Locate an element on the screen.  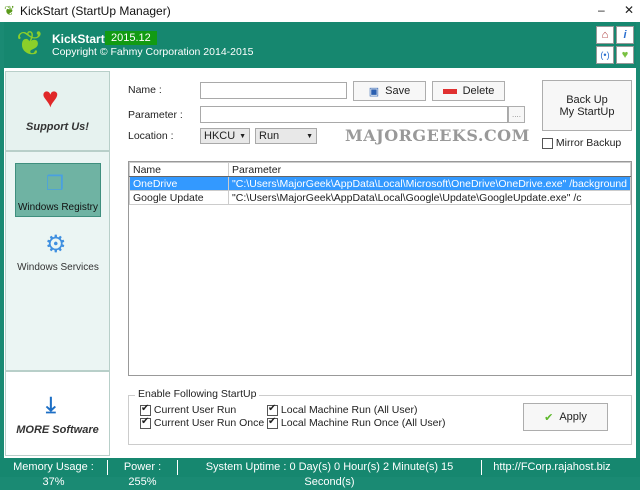
download-icon: ⤓ is located at coordinates (51, 404).